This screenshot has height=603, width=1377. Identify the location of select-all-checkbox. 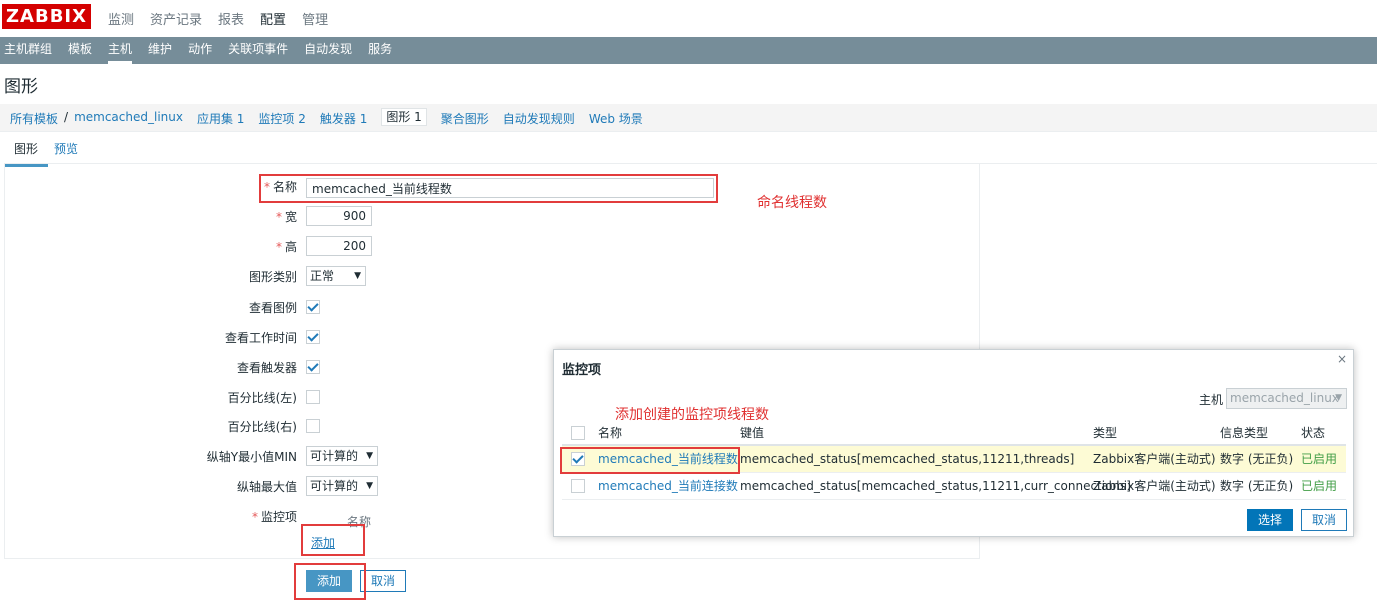
(578, 433).